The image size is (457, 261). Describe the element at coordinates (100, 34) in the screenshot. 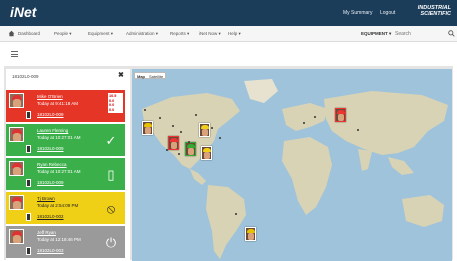

I see `nav-equipment: Equipment ▾` at that location.